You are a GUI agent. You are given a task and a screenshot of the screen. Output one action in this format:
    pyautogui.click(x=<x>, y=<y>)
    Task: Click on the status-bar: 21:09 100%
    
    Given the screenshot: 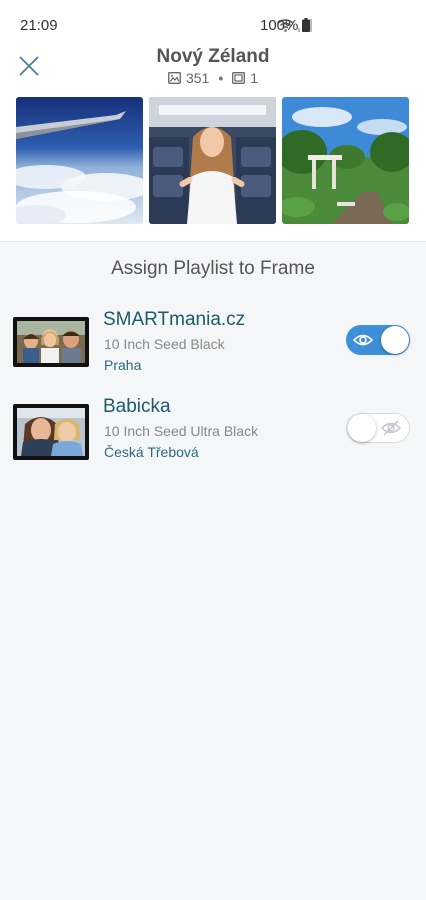 What is the action you would take?
    pyautogui.click(x=213, y=26)
    